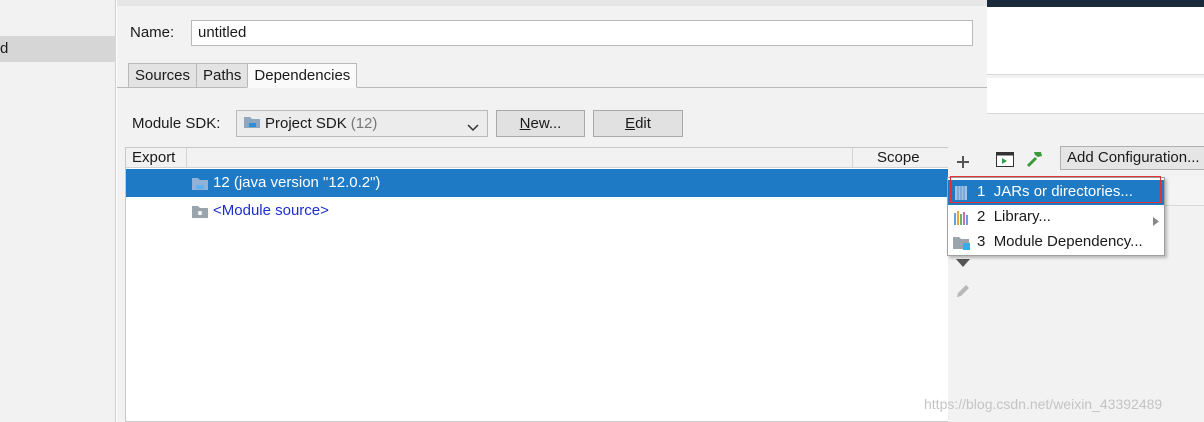 The height and width of the screenshot is (422, 1204). What do you see at coordinates (963, 293) in the screenshot?
I see `edit-pencil-icon` at bounding box center [963, 293].